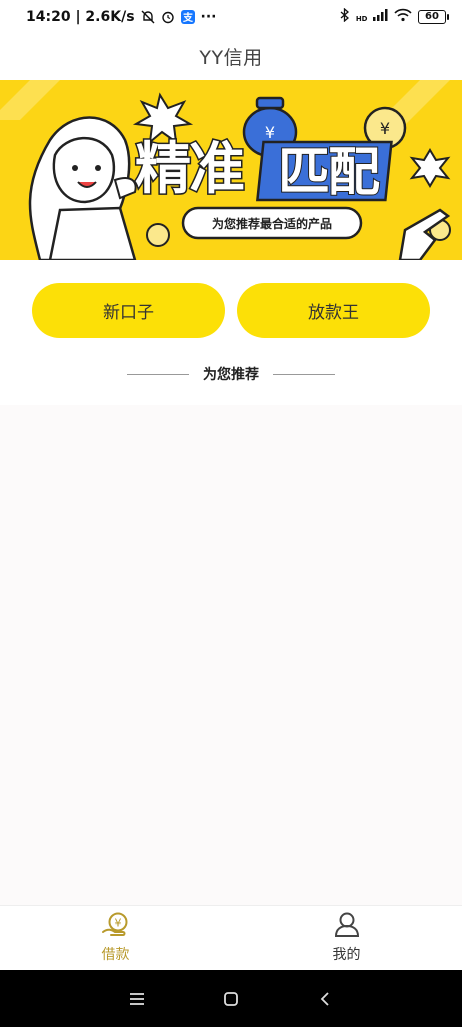 The image size is (462, 1027). I want to click on new-lender-button: 新口子, so click(128, 310).